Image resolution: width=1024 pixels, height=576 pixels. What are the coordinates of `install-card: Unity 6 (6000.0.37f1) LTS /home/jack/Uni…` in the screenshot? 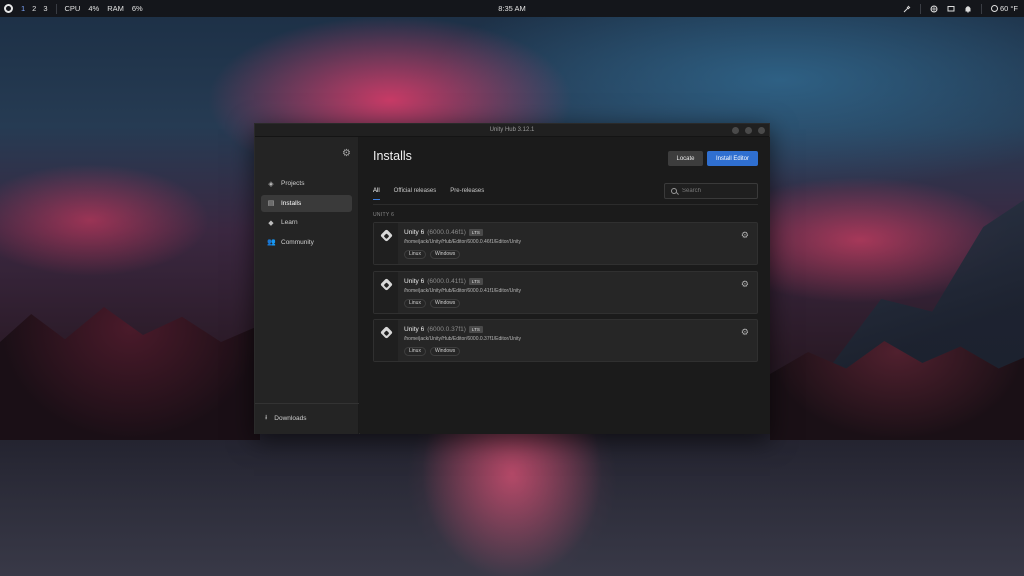 It's located at (565, 340).